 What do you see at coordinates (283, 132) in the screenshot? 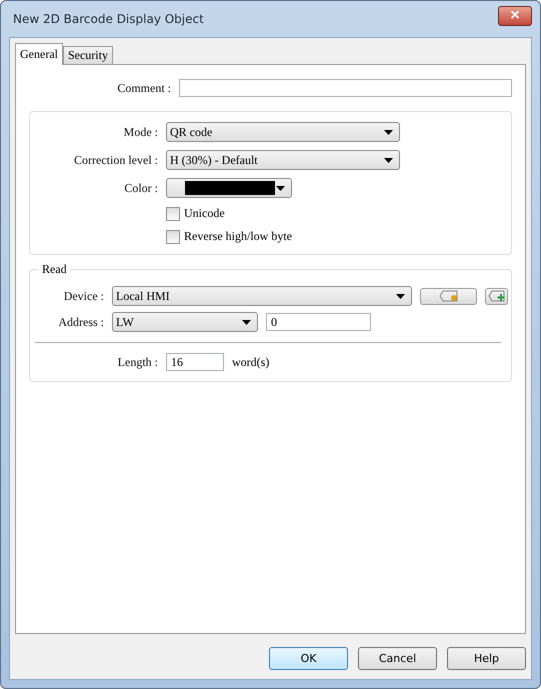
I see `mode-dropdown: QR code` at bounding box center [283, 132].